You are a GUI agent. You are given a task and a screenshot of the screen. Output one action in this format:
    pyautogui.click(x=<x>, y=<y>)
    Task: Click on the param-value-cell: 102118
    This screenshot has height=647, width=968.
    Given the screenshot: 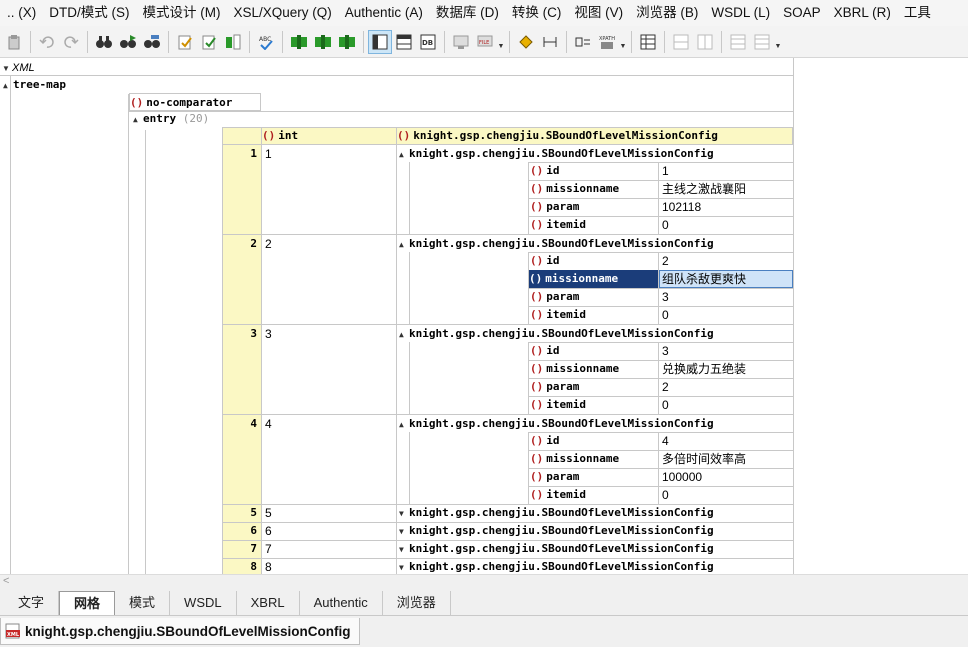 What is the action you would take?
    pyautogui.click(x=726, y=207)
    